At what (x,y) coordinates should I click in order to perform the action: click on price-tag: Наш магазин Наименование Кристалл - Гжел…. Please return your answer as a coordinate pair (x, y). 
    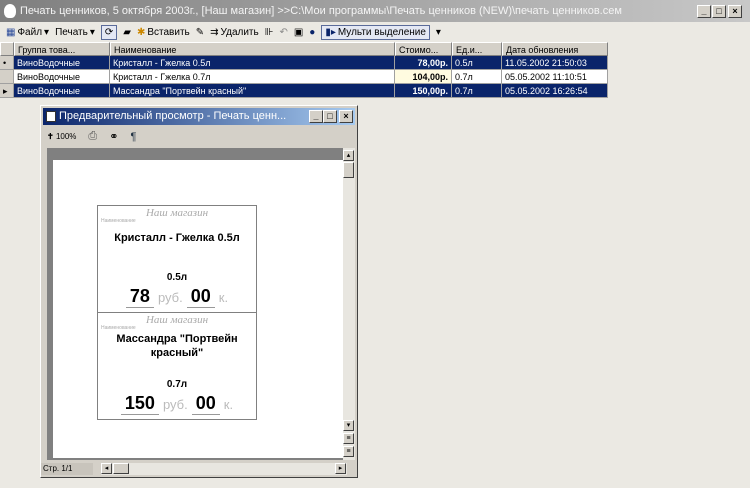
    Looking at the image, I should click on (177, 259).